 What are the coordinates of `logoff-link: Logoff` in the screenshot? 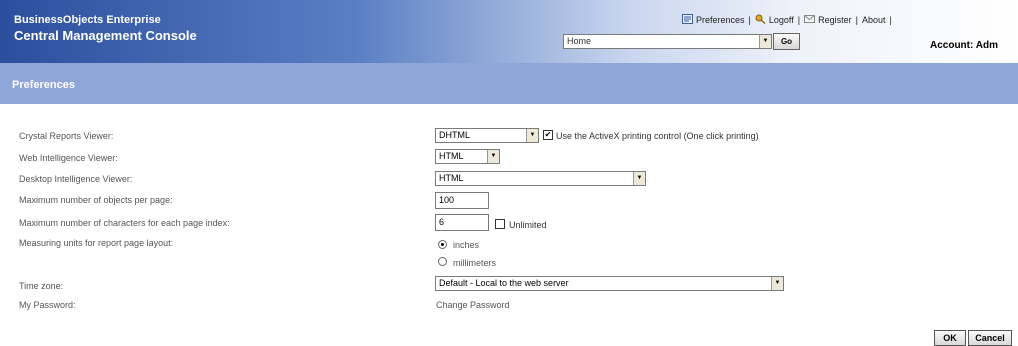 It's located at (774, 19).